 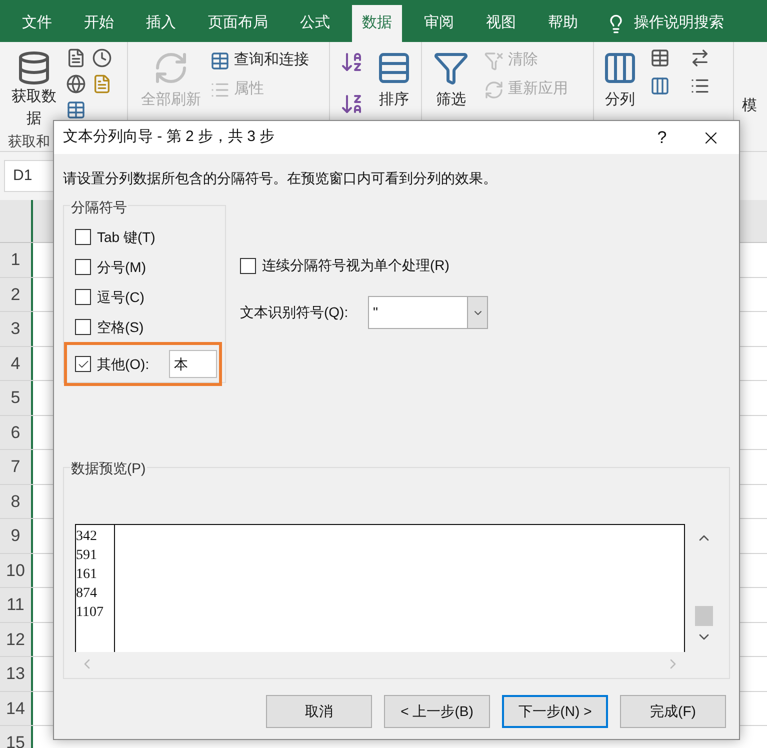 What do you see at coordinates (238, 23) in the screenshot?
I see `ribbon-tab: 页面布局` at bounding box center [238, 23].